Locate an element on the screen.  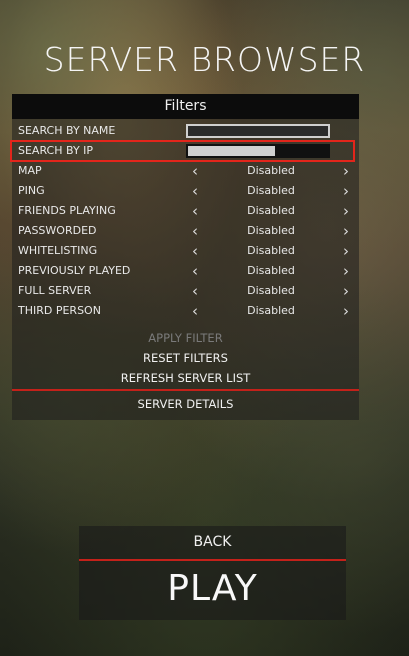
back-button: BACK is located at coordinates (212, 542).